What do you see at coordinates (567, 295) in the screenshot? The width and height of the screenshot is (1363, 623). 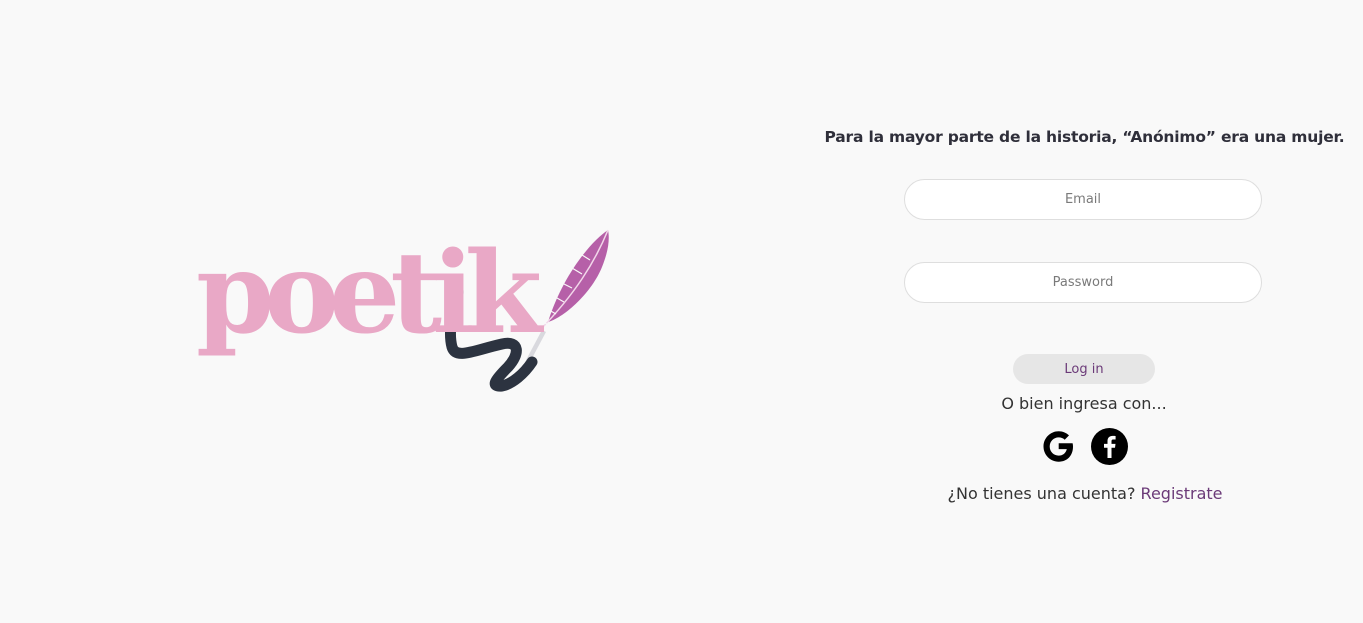 I see `quill-feather-icon` at bounding box center [567, 295].